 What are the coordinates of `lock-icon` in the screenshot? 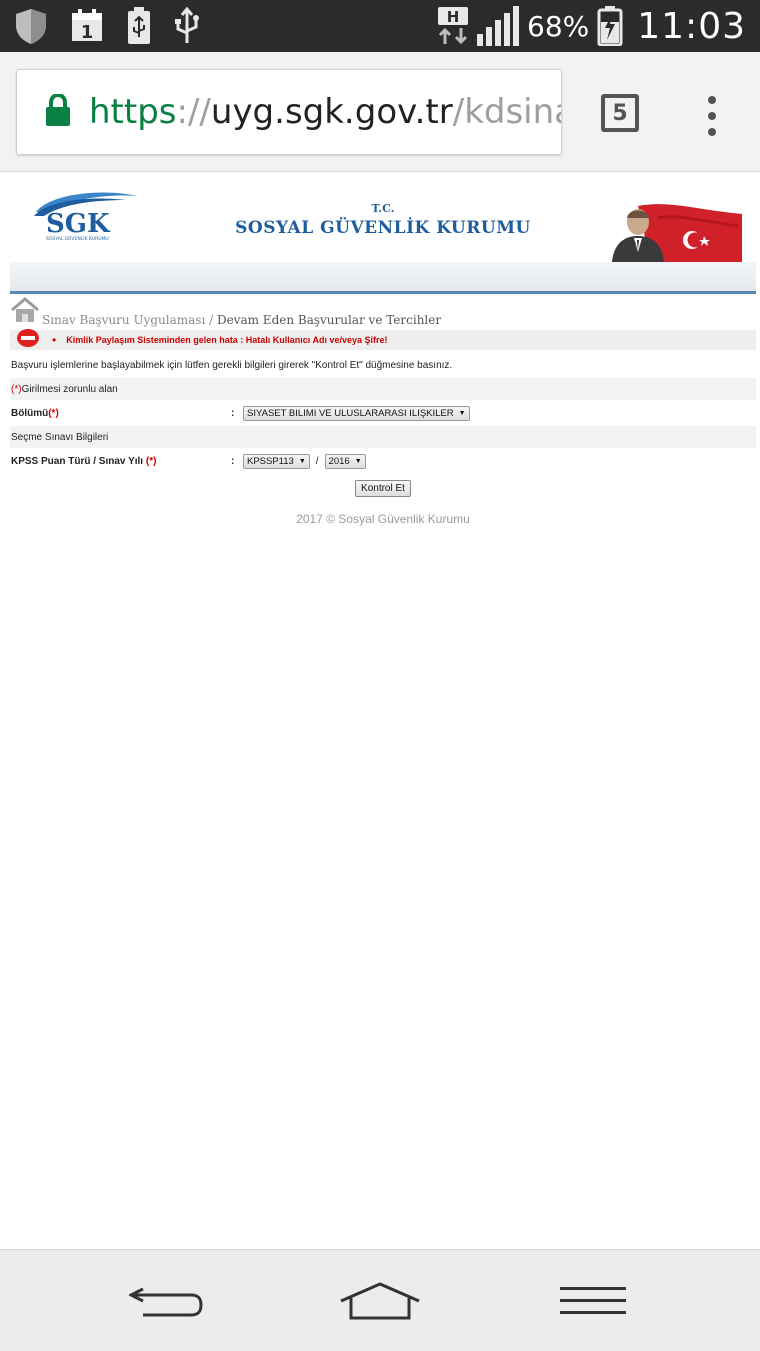 It's located at (58, 111).